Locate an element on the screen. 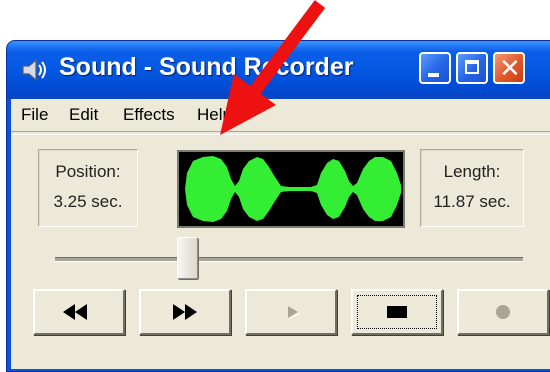 The width and height of the screenshot is (550, 372). length-label: Length: is located at coordinates (472, 171).